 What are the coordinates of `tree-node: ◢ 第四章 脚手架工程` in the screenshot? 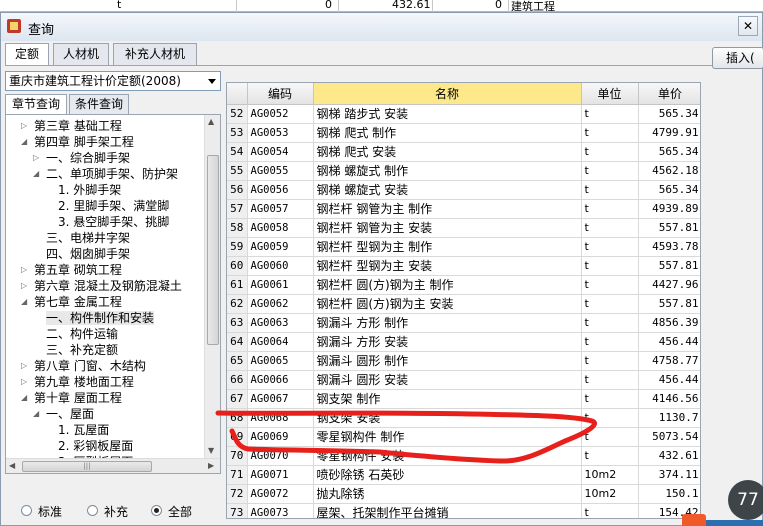 It's located at (77, 142).